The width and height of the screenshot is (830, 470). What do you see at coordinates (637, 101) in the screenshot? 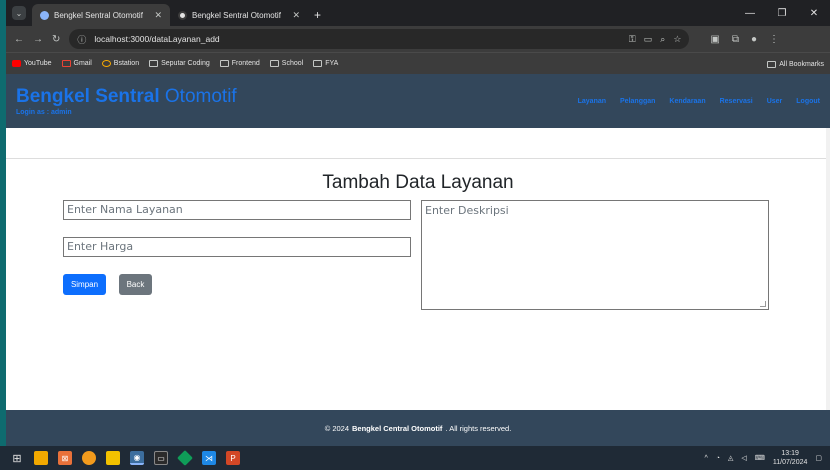
I see `nav-pelanggan: Pelanggan` at bounding box center [637, 101].